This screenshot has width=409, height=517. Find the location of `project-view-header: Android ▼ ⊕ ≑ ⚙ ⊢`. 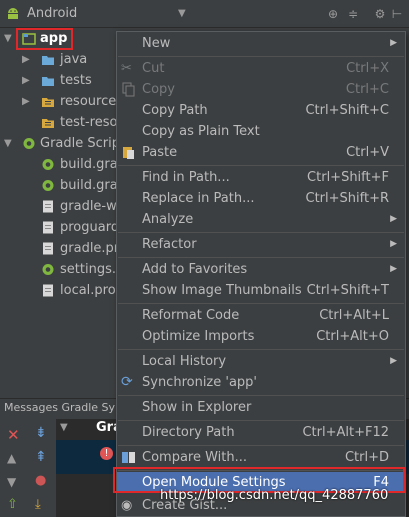

project-view-header: Android ▼ ⊕ ≑ ⚙ ⊢ is located at coordinates (204, 14).